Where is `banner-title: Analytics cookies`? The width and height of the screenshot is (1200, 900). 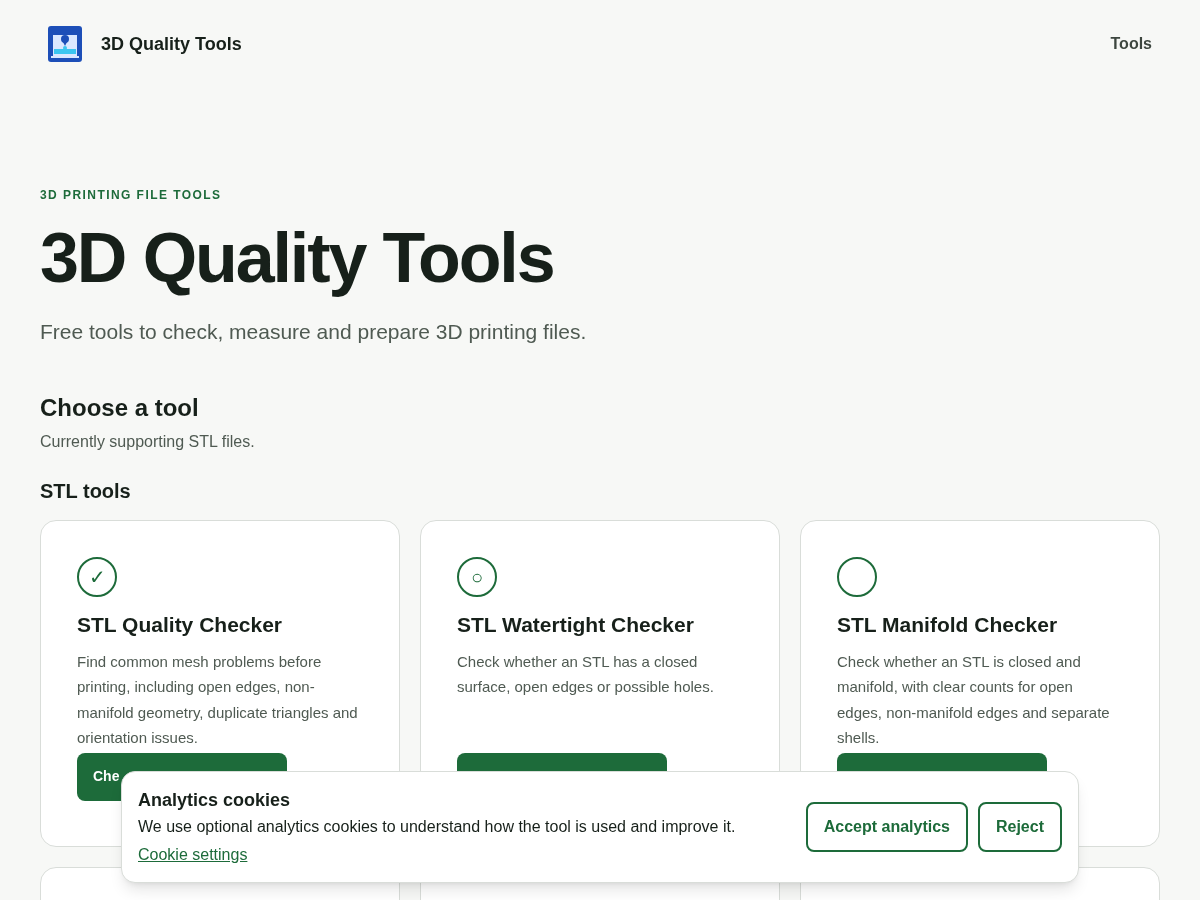 banner-title: Analytics cookies is located at coordinates (215, 800).